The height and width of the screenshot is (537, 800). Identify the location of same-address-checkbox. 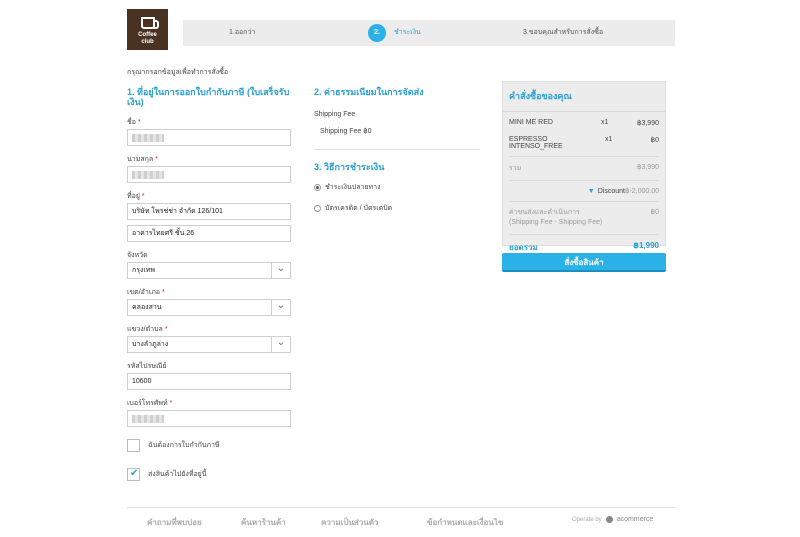
(133, 474).